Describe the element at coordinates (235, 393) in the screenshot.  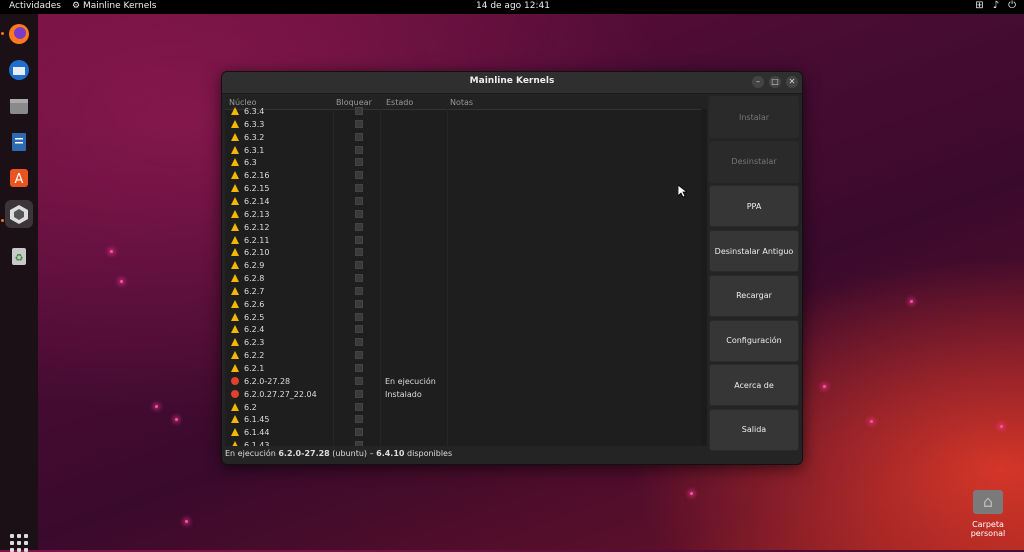
I see `ubuntu-icon` at that location.